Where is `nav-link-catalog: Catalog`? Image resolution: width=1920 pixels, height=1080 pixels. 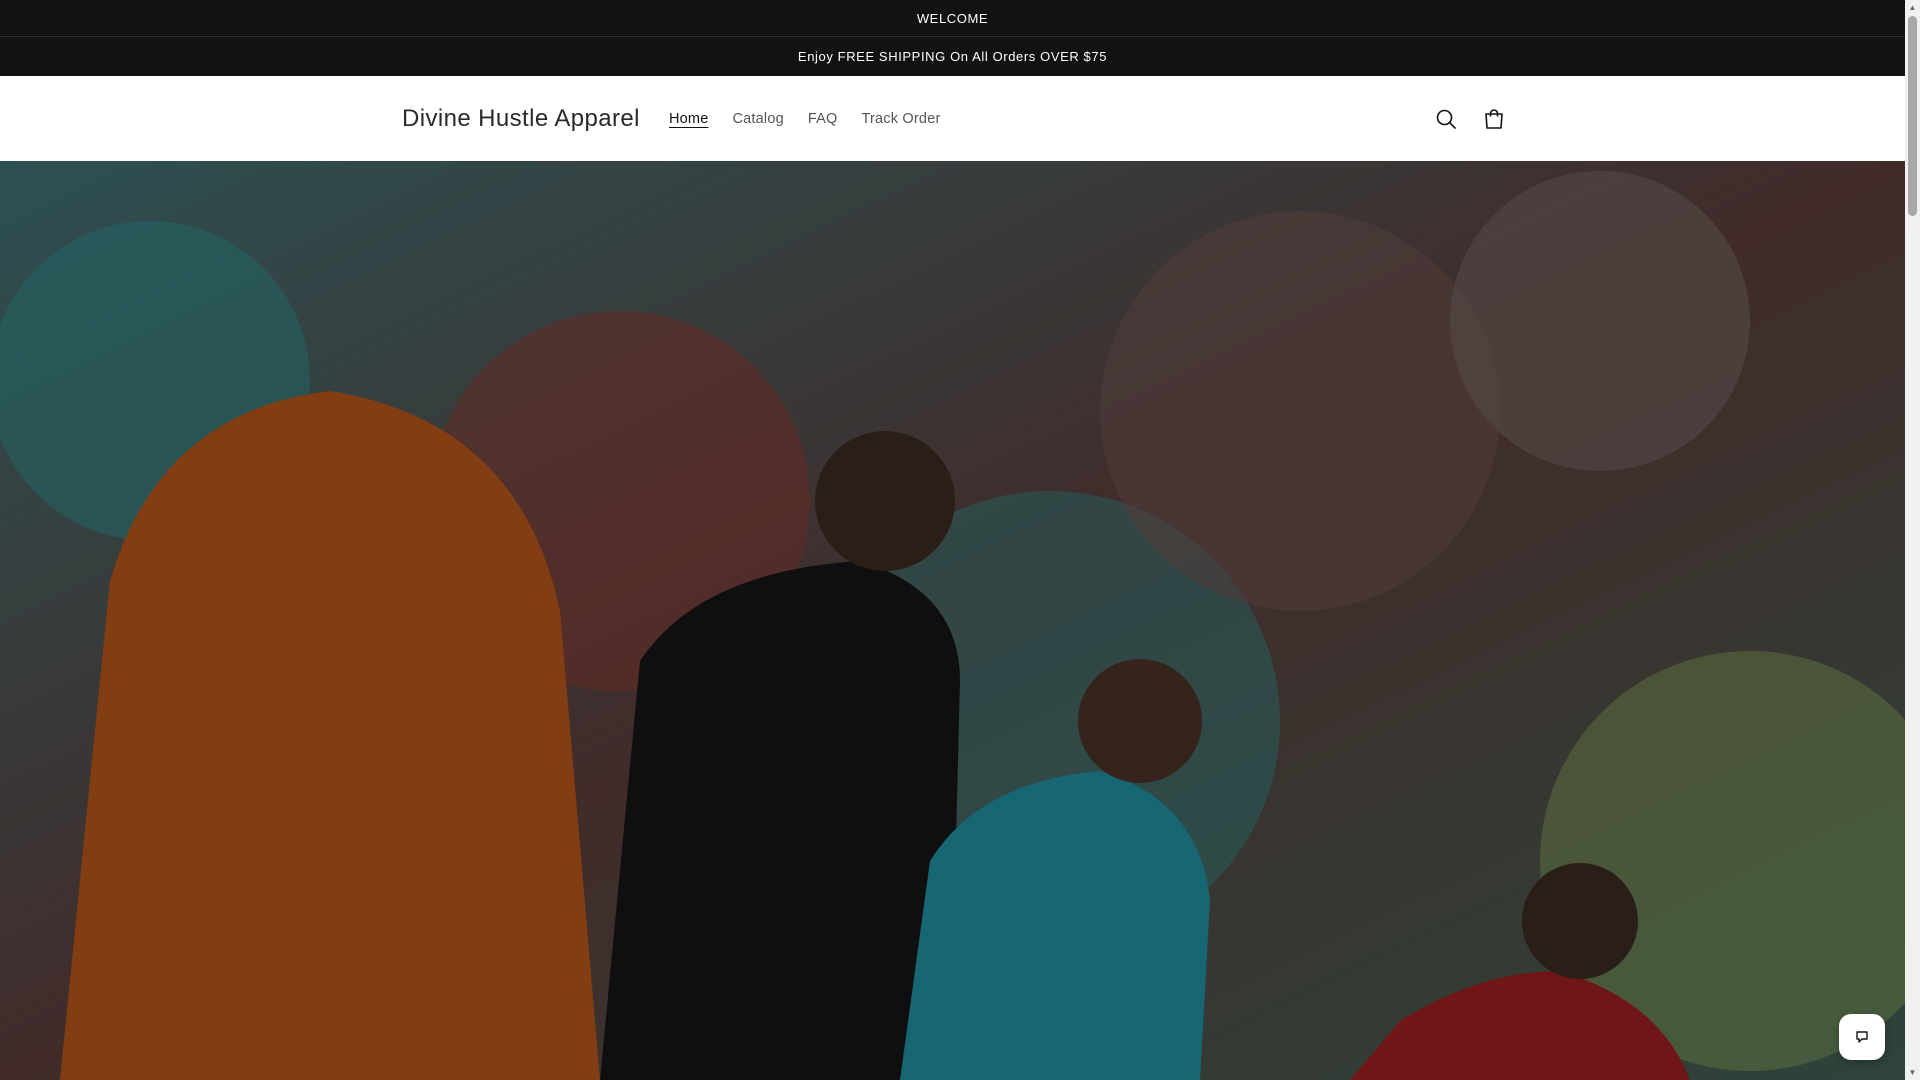
nav-link-catalog: Catalog is located at coordinates (757, 119).